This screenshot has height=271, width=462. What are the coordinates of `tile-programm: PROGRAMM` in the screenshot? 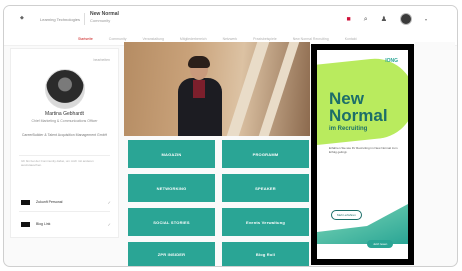 It's located at (265, 154).